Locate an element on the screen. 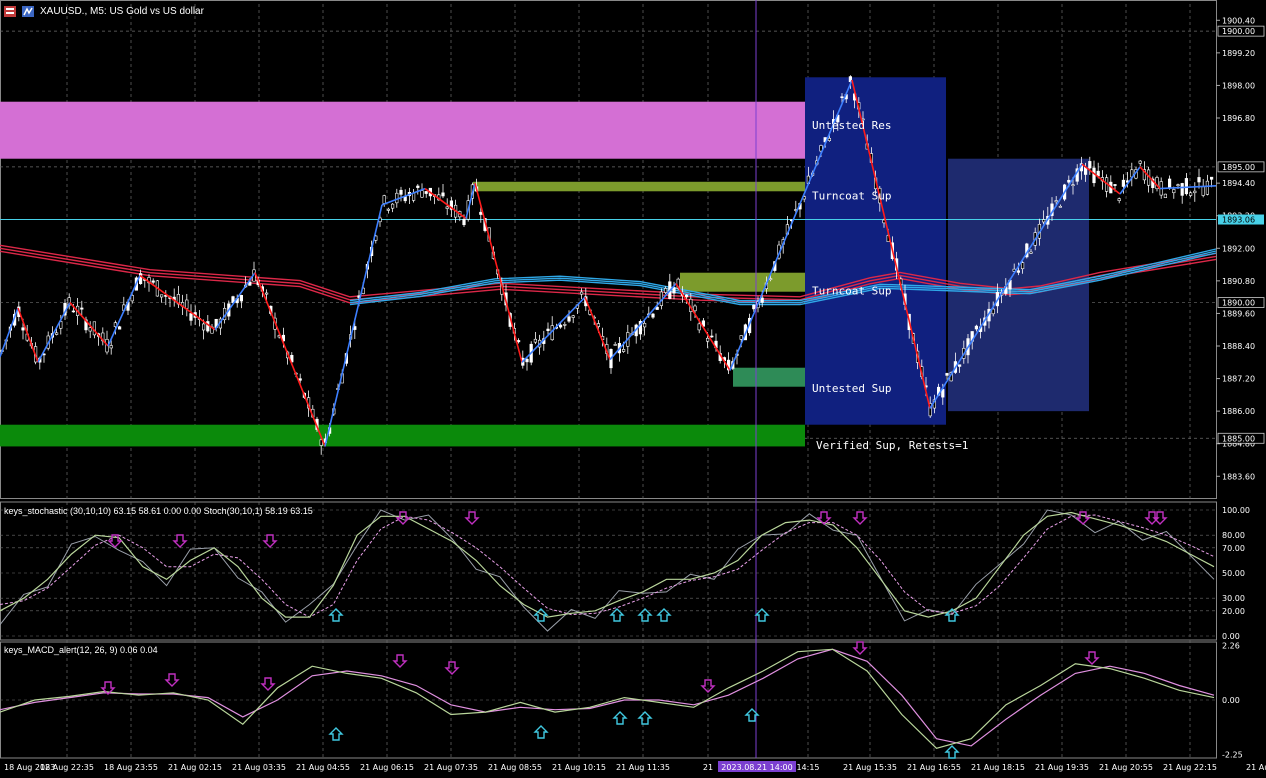 Image resolution: width=1266 pixels, height=778 pixels. current-price-tag: 1893.06 is located at coordinates (1238, 220).